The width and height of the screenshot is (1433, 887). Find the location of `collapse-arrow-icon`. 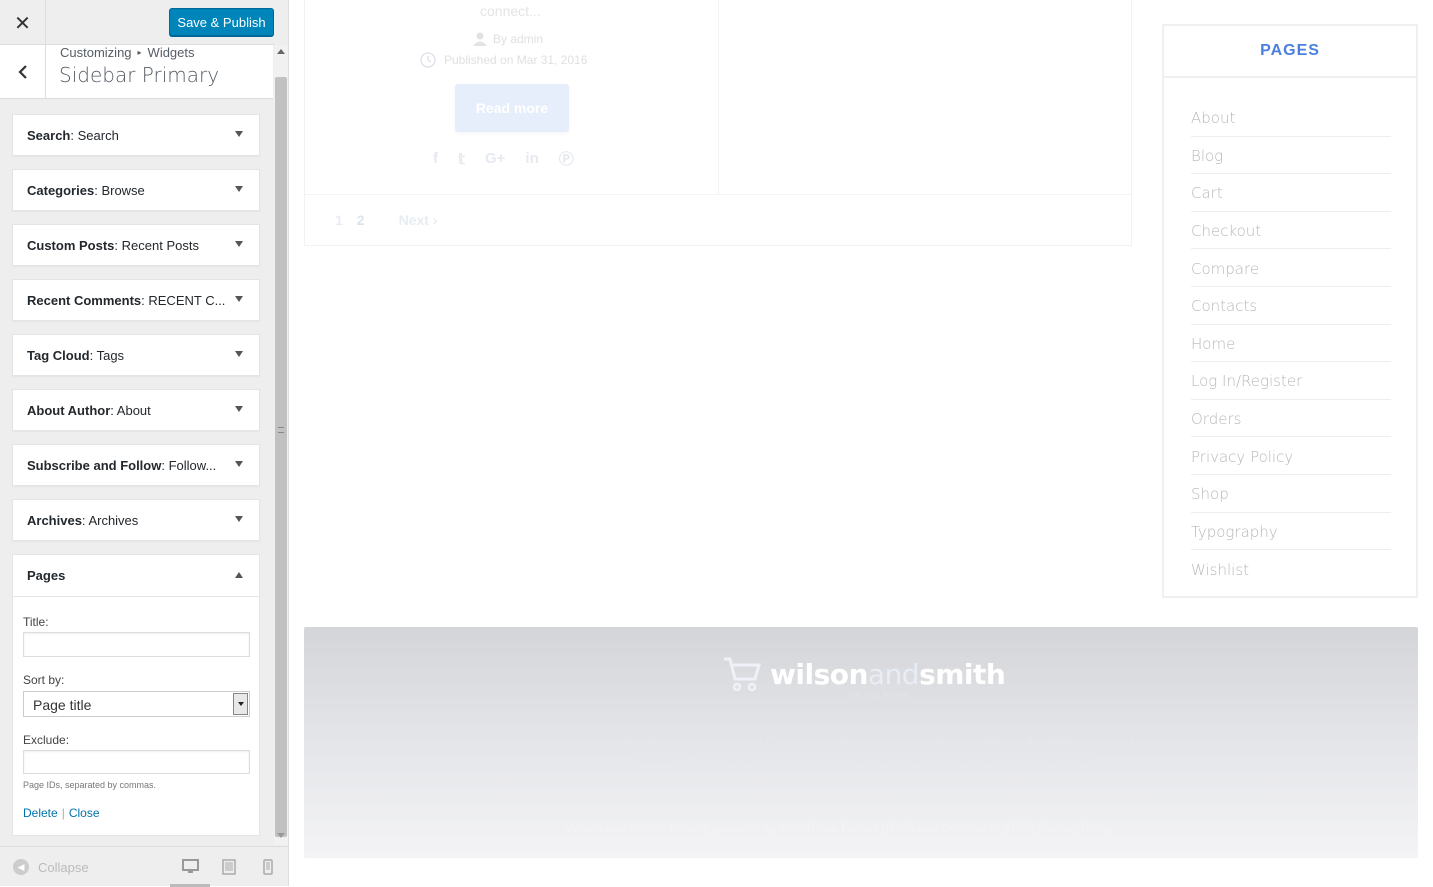

collapse-arrow-icon is located at coordinates (239, 575).